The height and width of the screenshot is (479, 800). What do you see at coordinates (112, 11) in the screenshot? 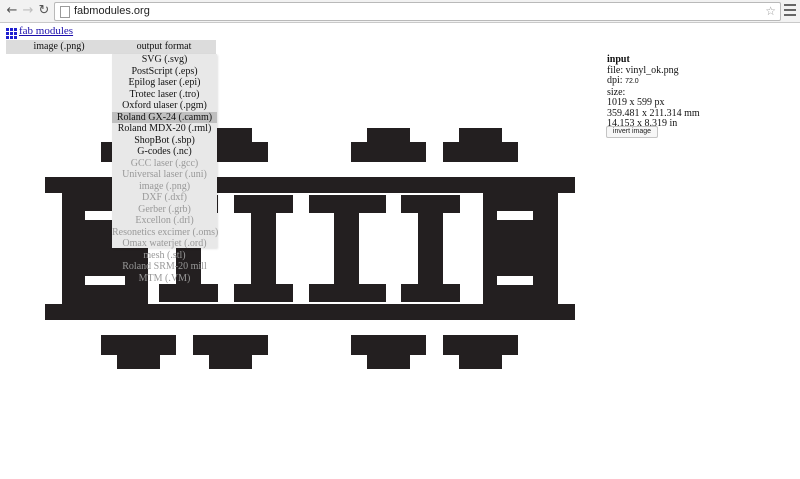
I see `url-text: fabmodules.org` at bounding box center [112, 11].